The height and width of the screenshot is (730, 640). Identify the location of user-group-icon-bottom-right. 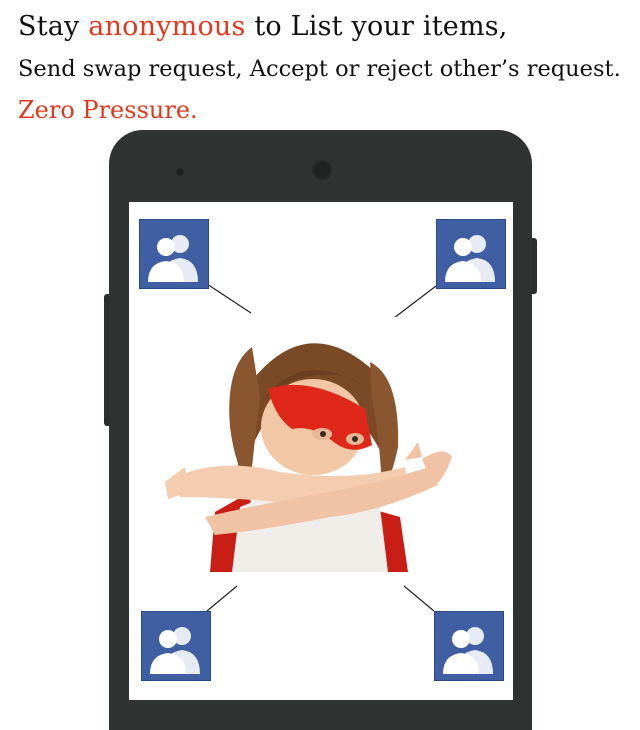
(469, 646).